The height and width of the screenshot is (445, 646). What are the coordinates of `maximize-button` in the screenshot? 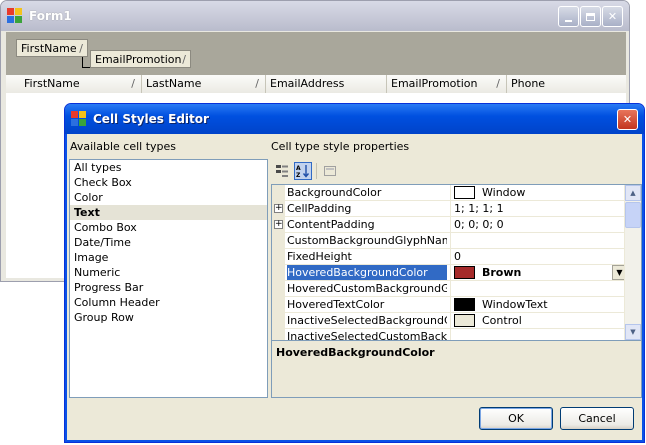 It's located at (590, 16).